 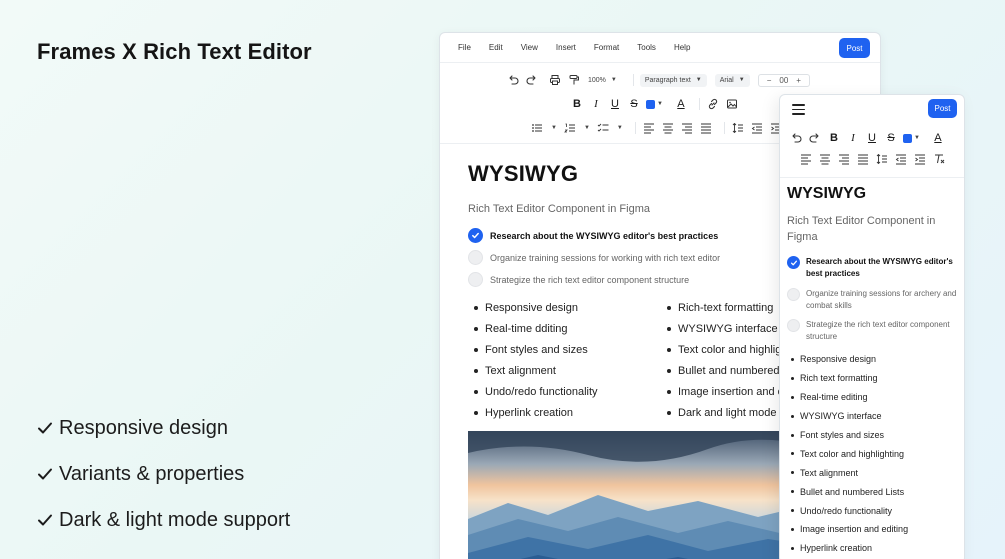 What do you see at coordinates (939, 159) in the screenshot?
I see `clear-format-icon` at bounding box center [939, 159].